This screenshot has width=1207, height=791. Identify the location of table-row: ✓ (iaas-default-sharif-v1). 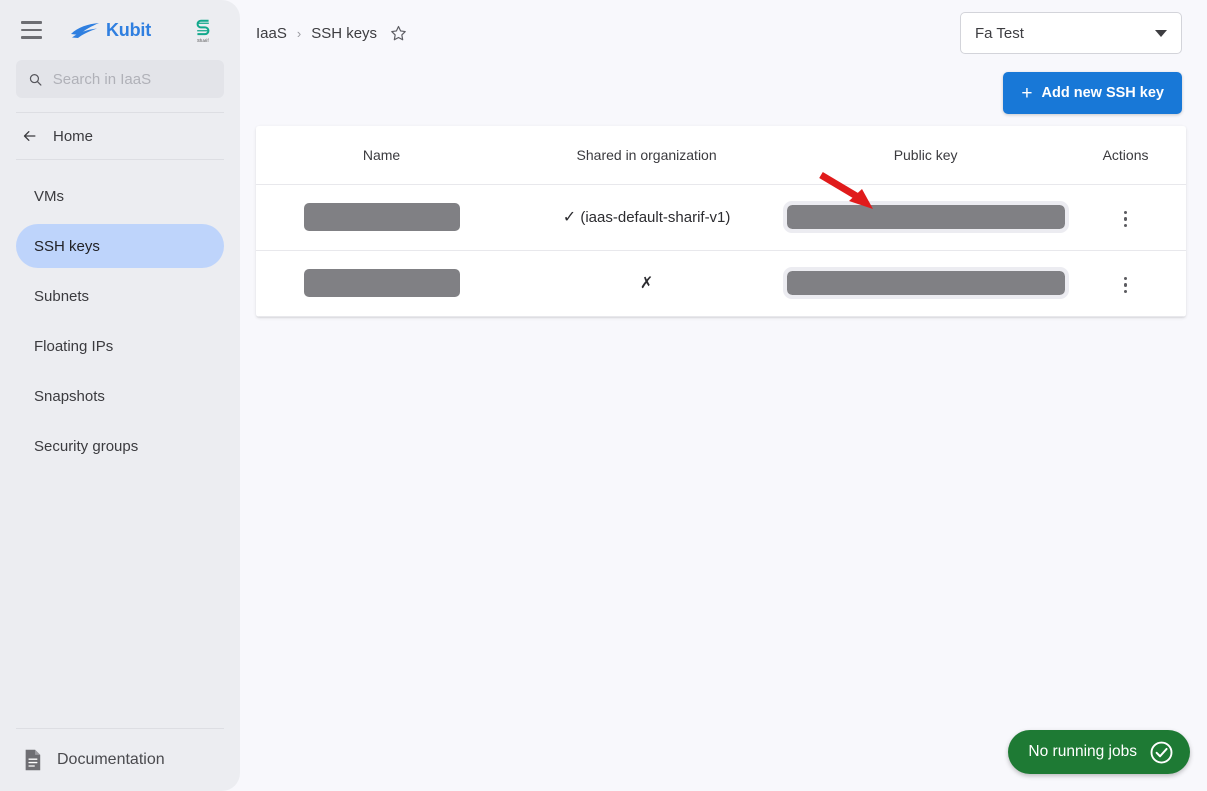
(721, 217).